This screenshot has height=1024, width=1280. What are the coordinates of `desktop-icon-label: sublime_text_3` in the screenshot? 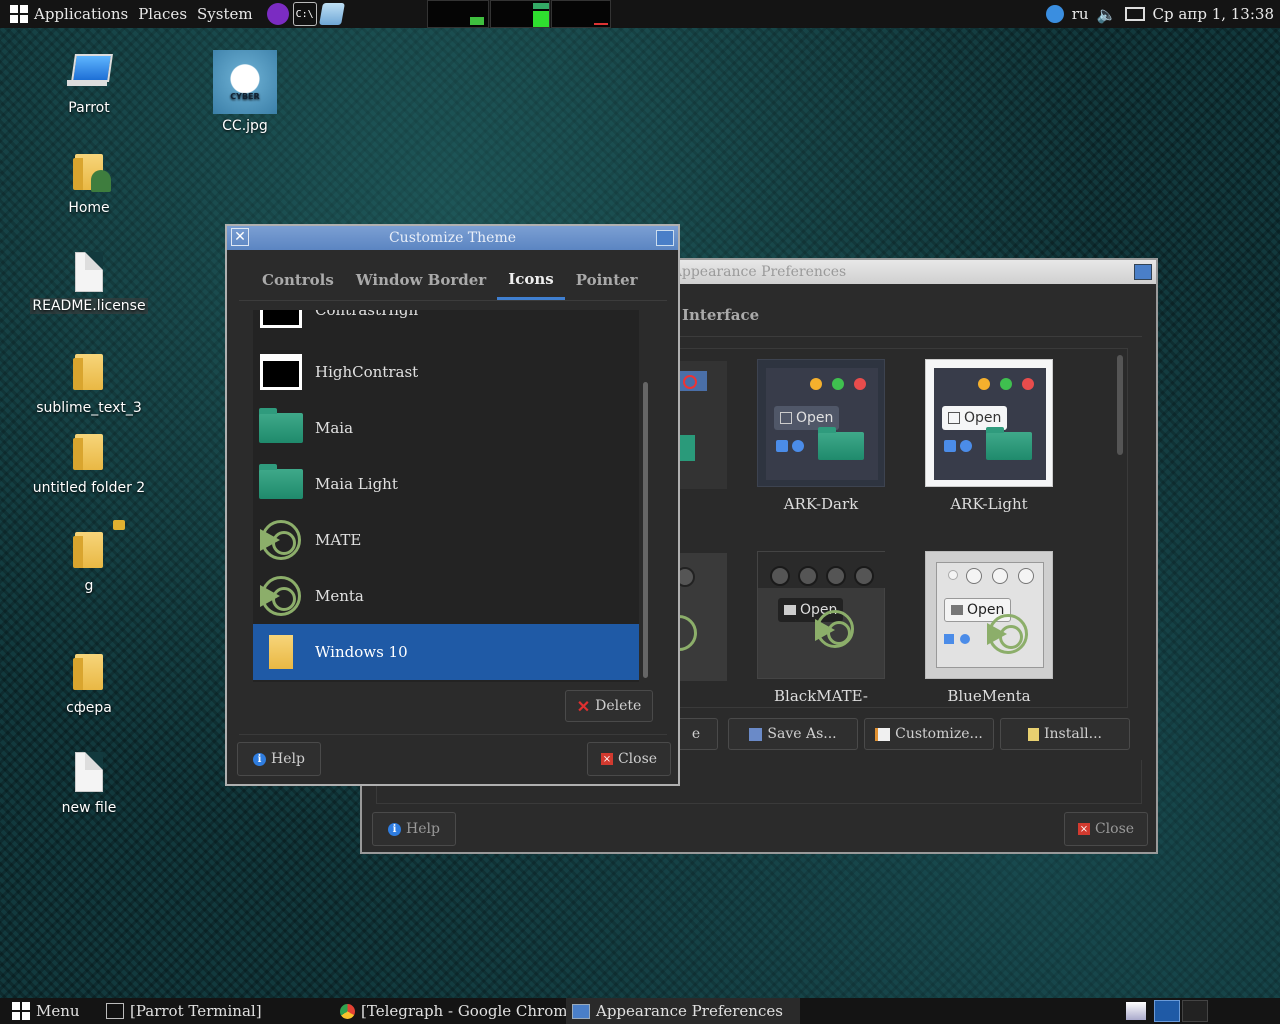 It's located at (89, 408).